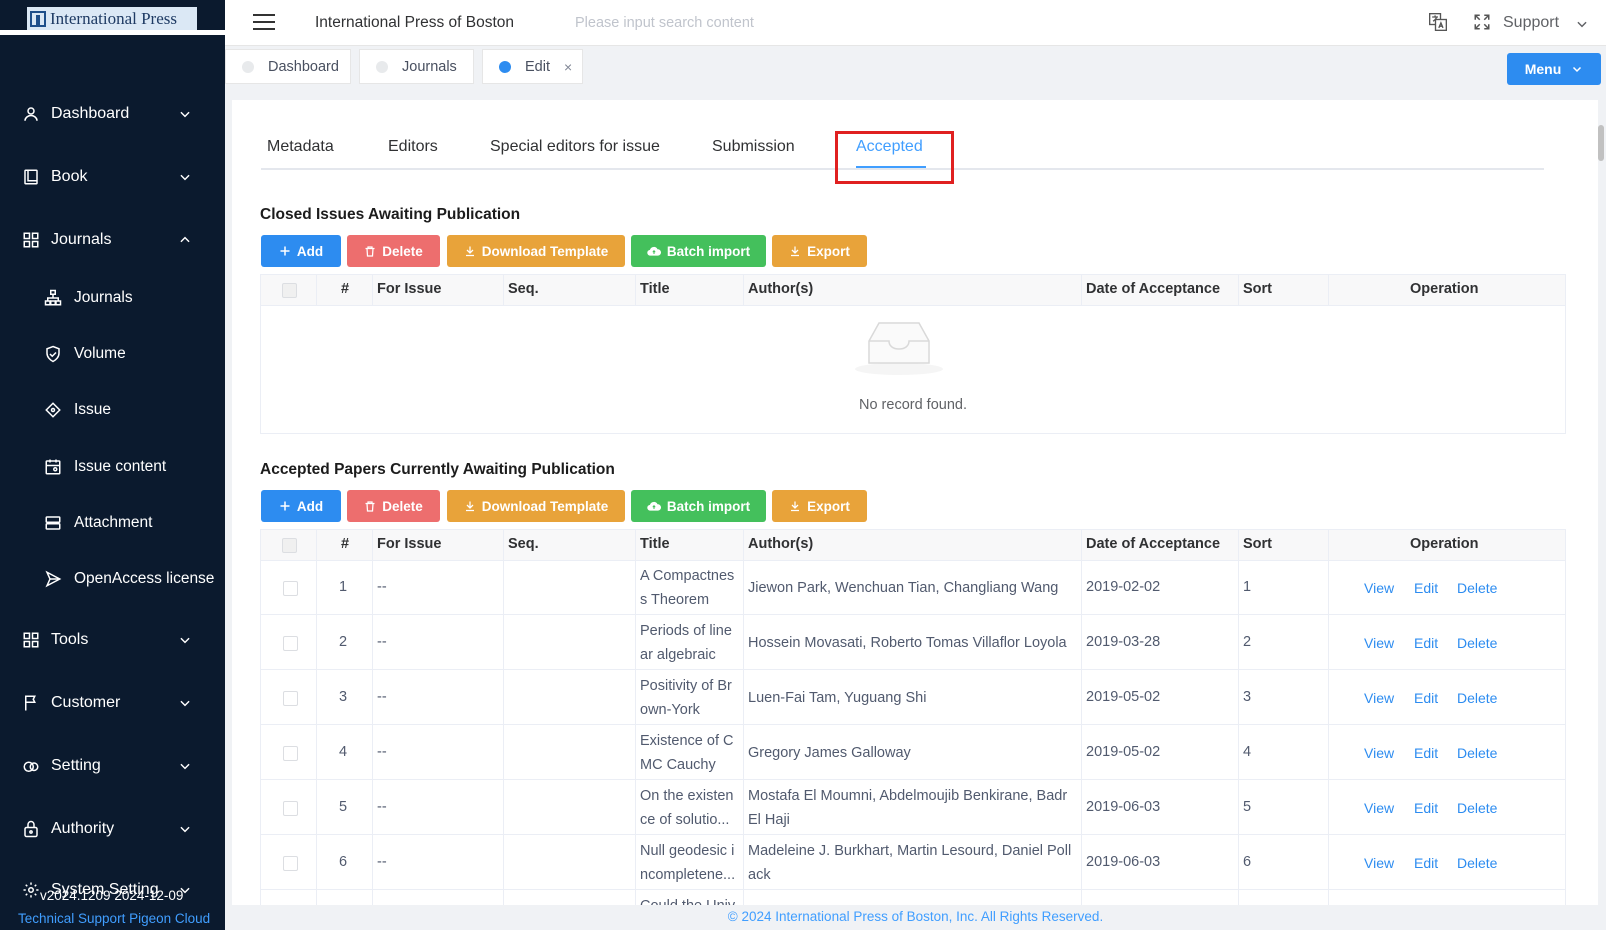 The width and height of the screenshot is (1606, 930). Describe the element at coordinates (112, 766) in the screenshot. I see `sidebar-item-setting: Setting` at that location.